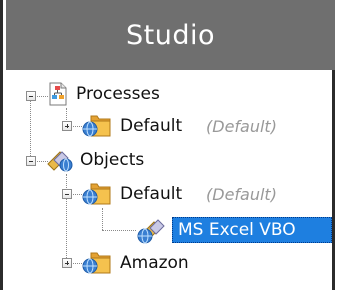  I want to click on objects-icon, so click(60, 161).